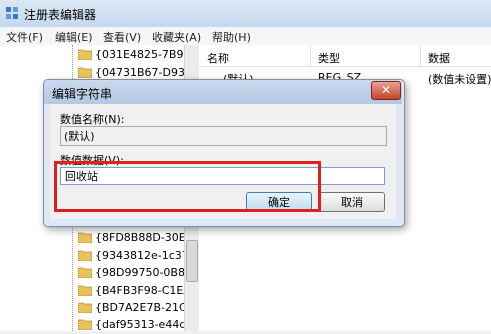 The width and height of the screenshot is (491, 334). Describe the element at coordinates (144, 272) in the screenshot. I see `tree-item-label: {98D99750-0B8A` at that location.